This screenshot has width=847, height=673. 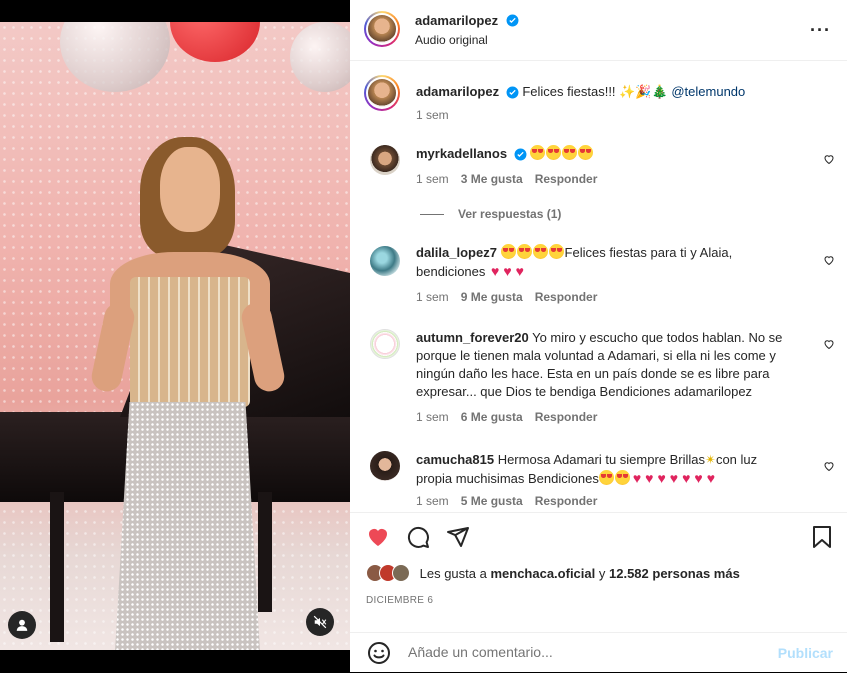 I want to click on more-options-button: ···, so click(x=820, y=30).